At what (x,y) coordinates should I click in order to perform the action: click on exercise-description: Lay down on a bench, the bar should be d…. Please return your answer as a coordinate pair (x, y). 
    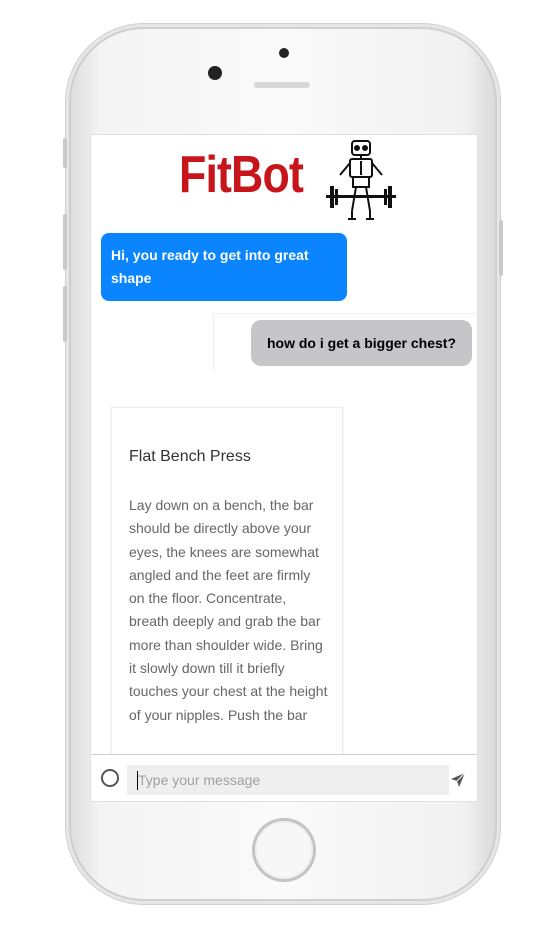
    Looking at the image, I should click on (228, 610).